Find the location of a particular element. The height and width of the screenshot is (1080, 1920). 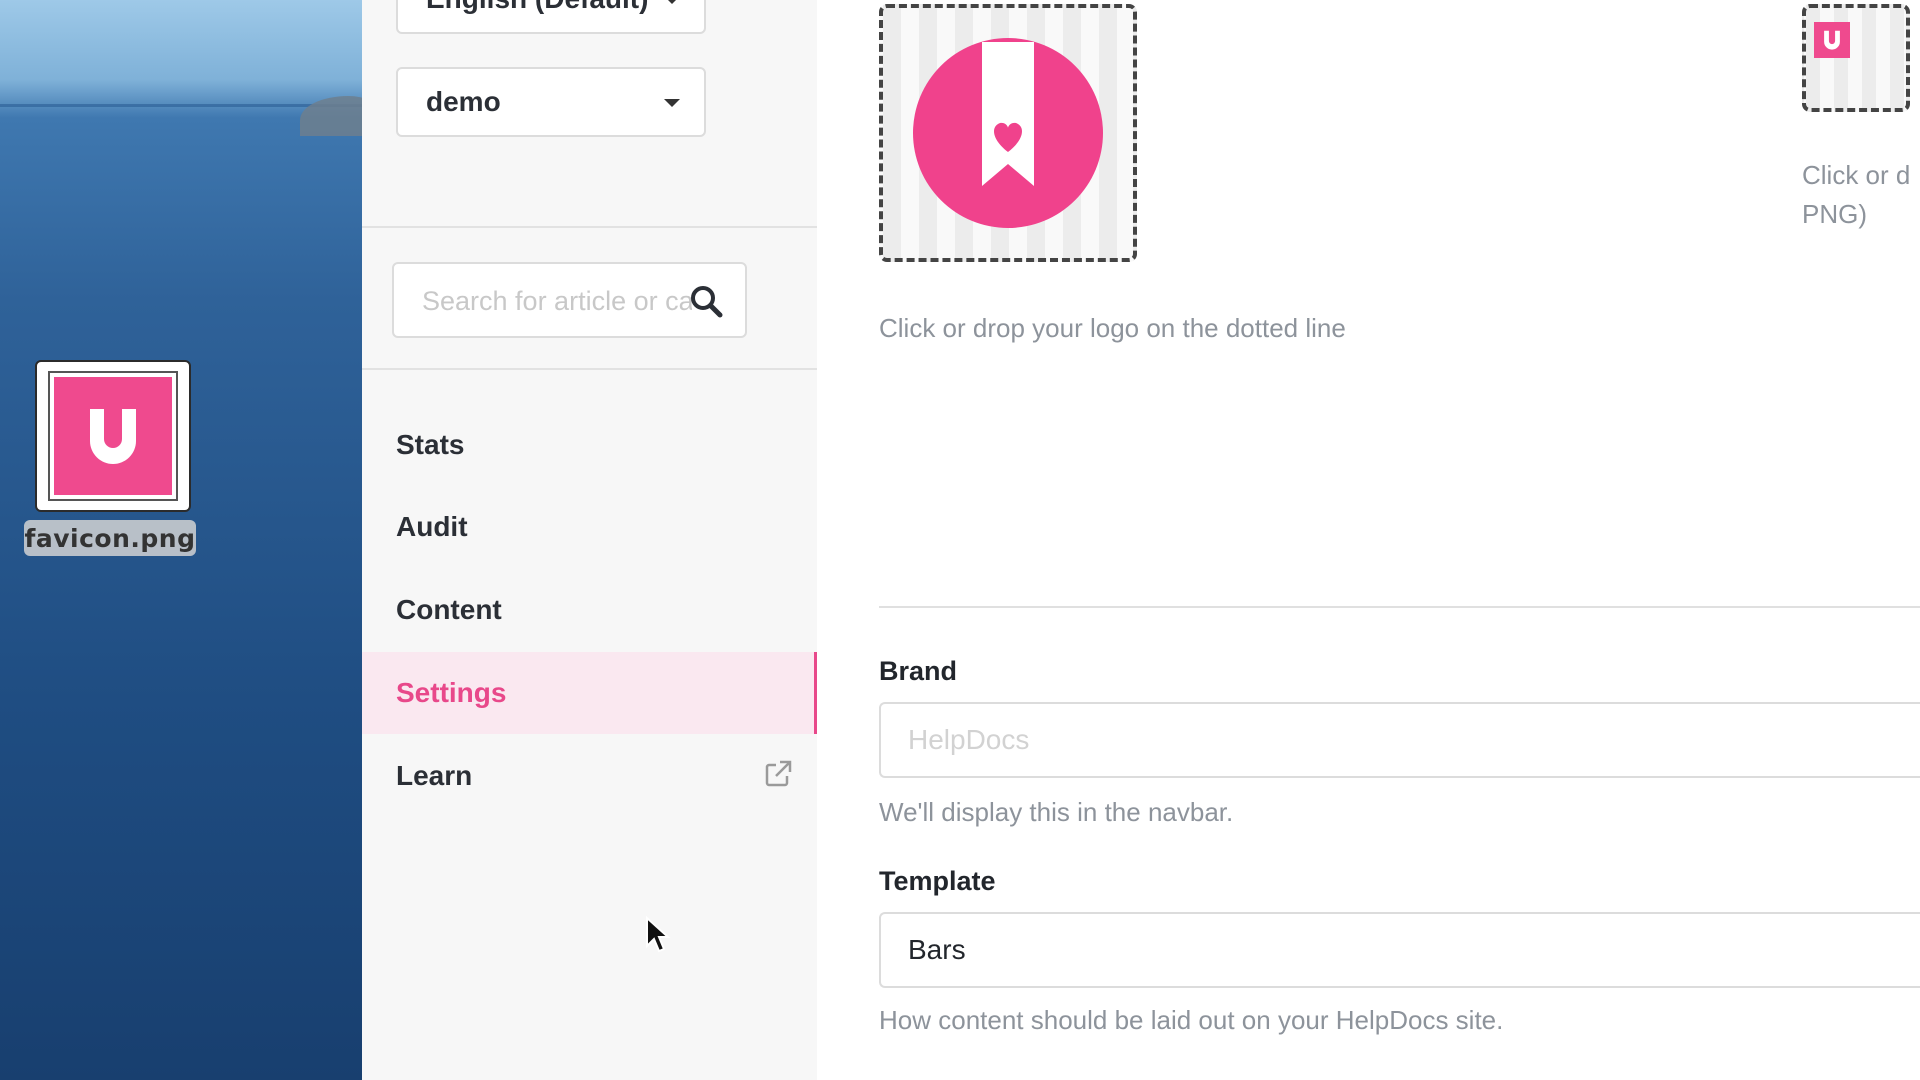

search-input is located at coordinates (557, 301).